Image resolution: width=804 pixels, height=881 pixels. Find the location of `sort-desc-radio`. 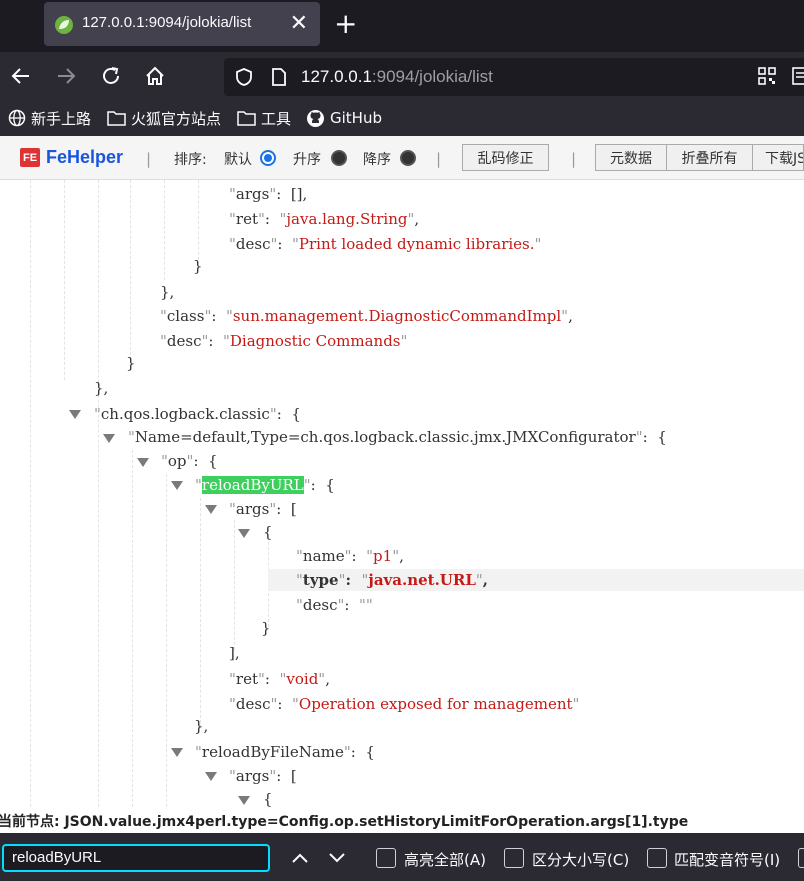

sort-desc-radio is located at coordinates (408, 158).